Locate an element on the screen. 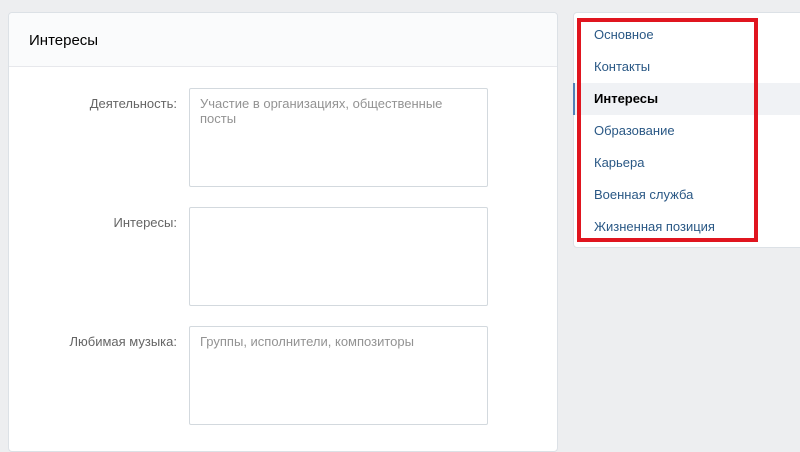 This screenshot has width=800, height=452. panel-header: Интересы is located at coordinates (283, 40).